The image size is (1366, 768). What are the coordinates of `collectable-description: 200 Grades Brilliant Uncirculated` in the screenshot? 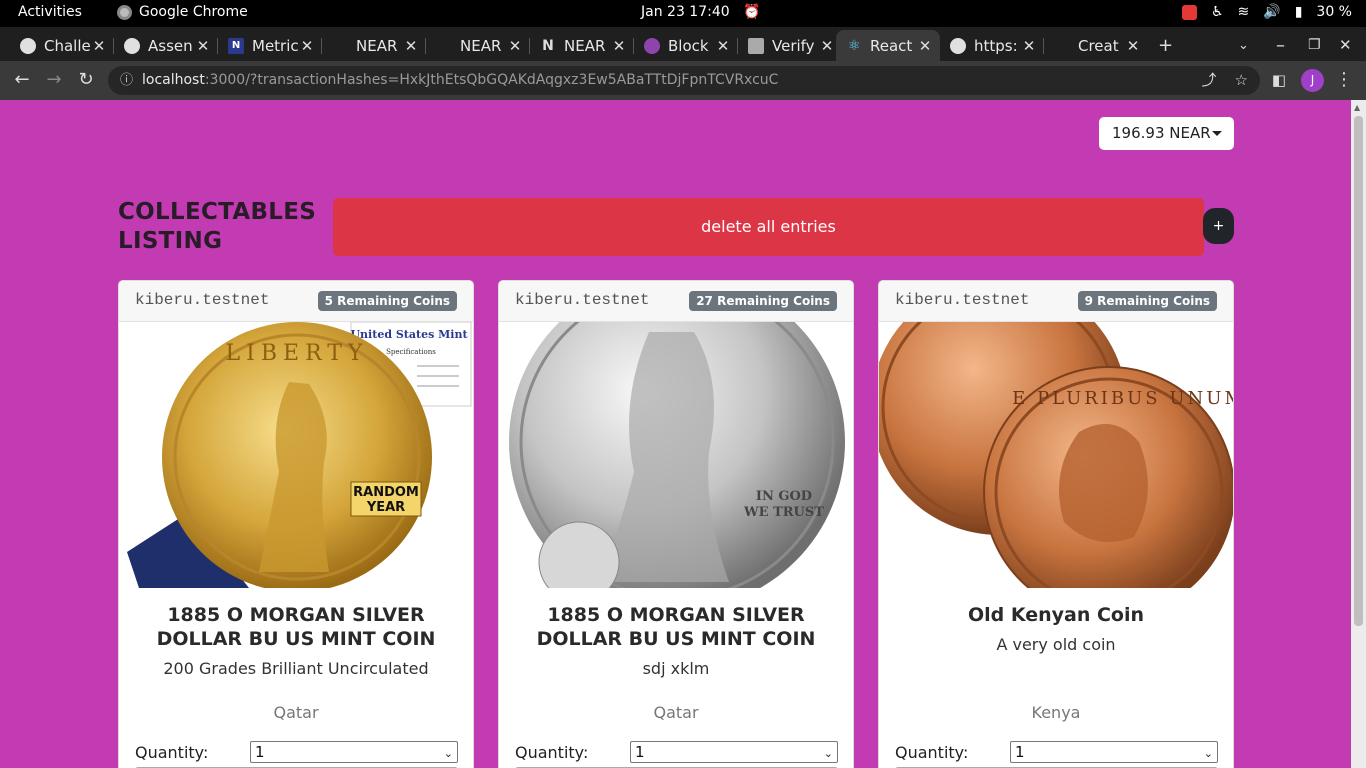 It's located at (296, 668).